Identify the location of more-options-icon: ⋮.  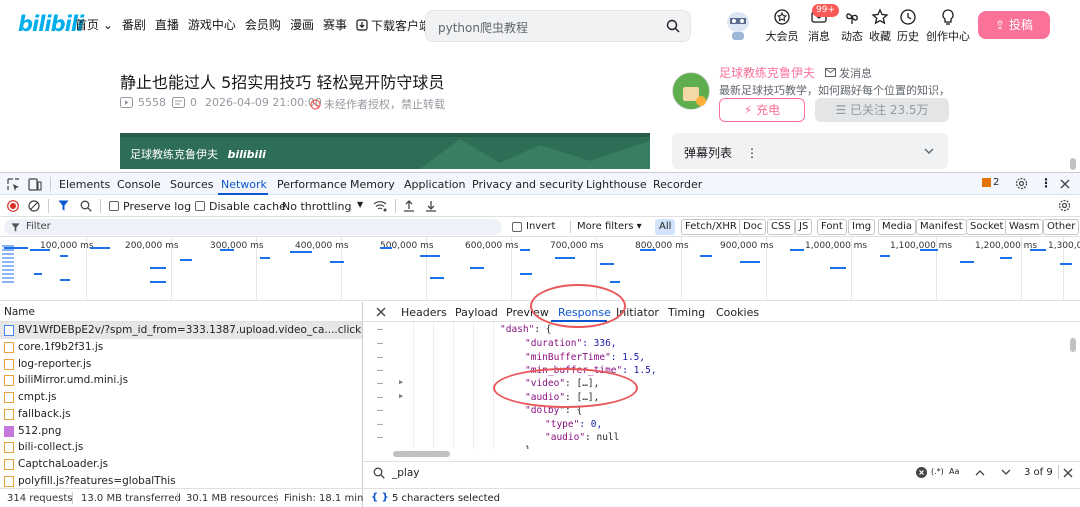
(1046, 183).